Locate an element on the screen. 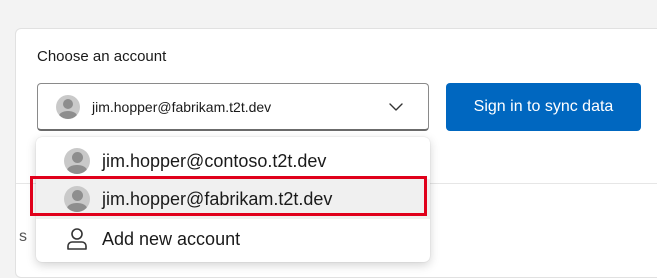  account-select: jim.hopper@fabrikam.t2t.dev is located at coordinates (233, 107).